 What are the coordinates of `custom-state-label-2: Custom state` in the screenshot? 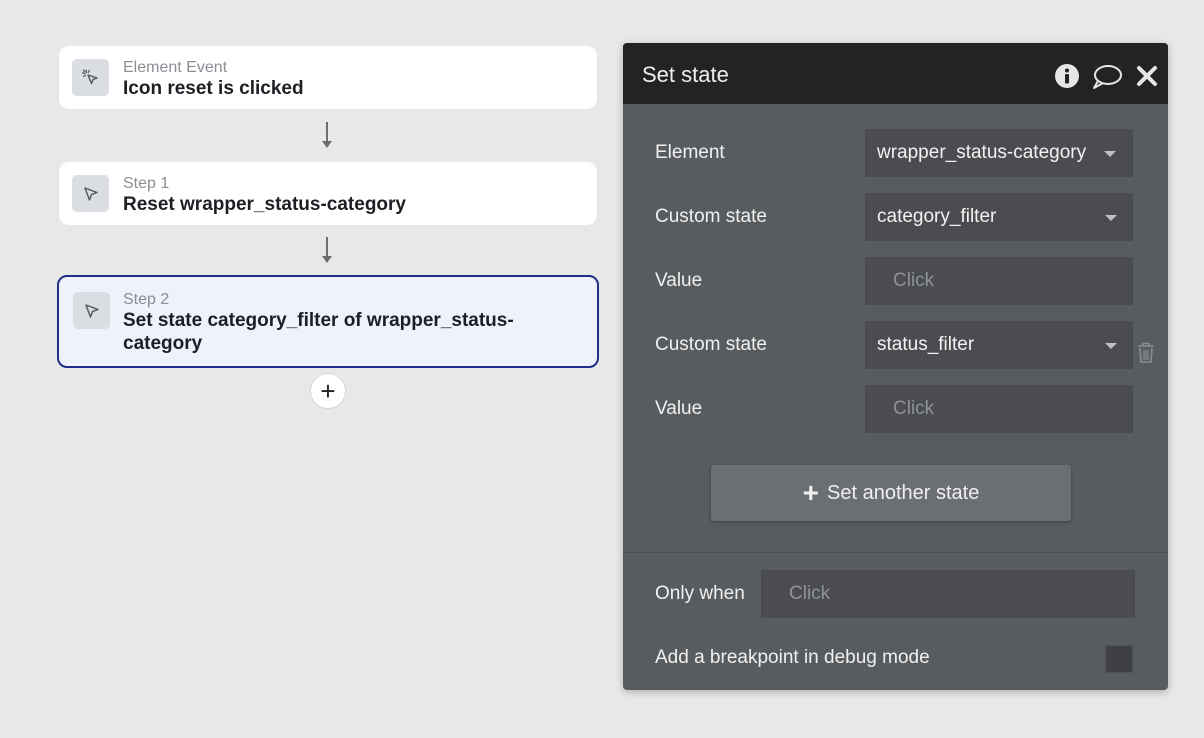 It's located at (711, 344).